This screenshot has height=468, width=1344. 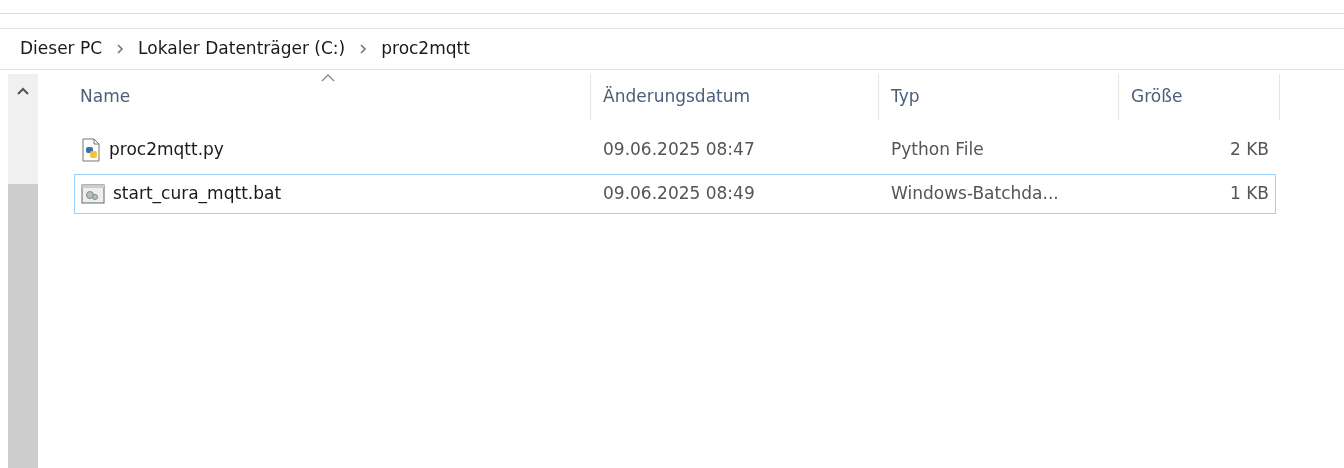 I want to click on batch-file-icon, so click(x=93, y=194).